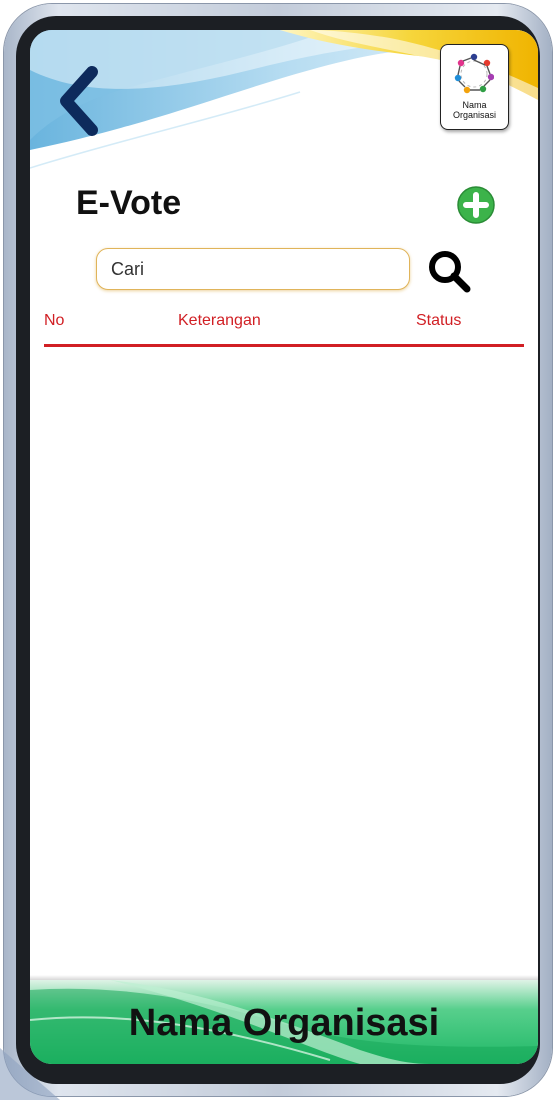 The image size is (558, 1100). I want to click on search-icon, so click(450, 272).